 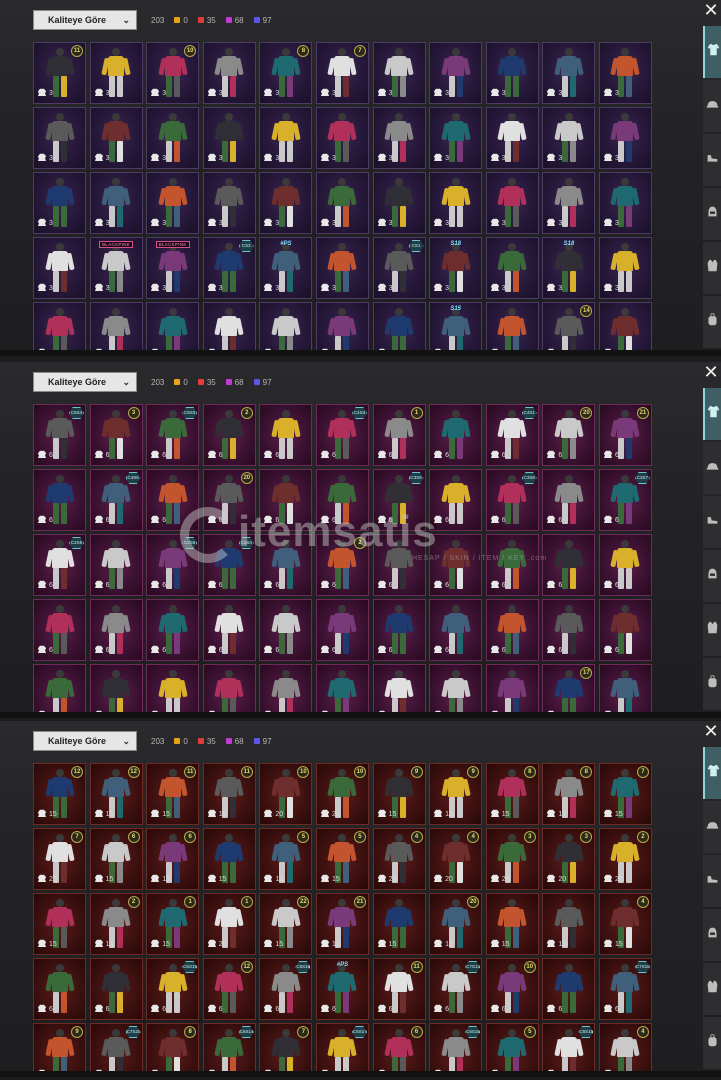 I want to click on inventory-item: 3 20, so click(x=512, y=859).